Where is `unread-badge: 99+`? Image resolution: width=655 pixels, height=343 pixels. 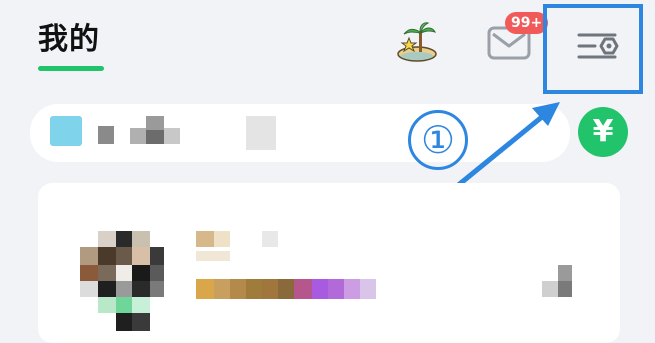
unread-badge: 99+ is located at coordinates (527, 23).